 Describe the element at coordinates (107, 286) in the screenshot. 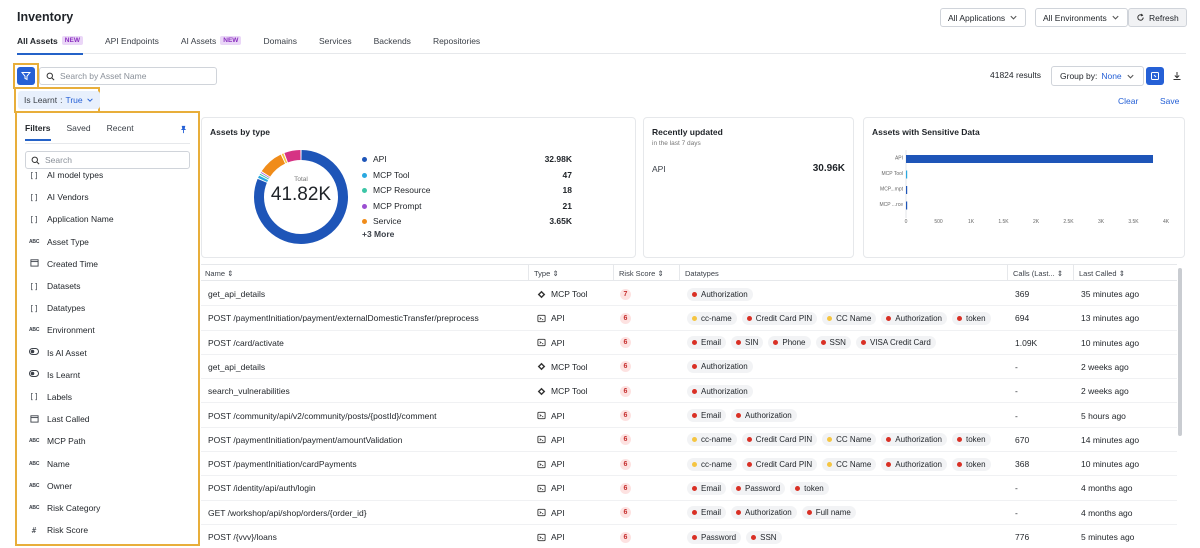

I see `filter-item: [] Datasets` at that location.